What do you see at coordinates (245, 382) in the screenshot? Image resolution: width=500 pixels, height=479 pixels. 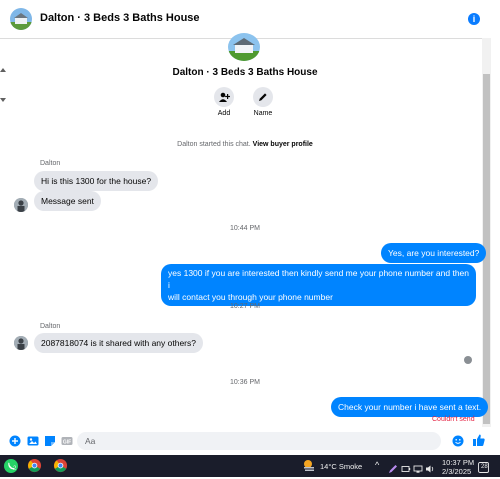 I see `timestamp: 10:36 PM` at bounding box center [245, 382].